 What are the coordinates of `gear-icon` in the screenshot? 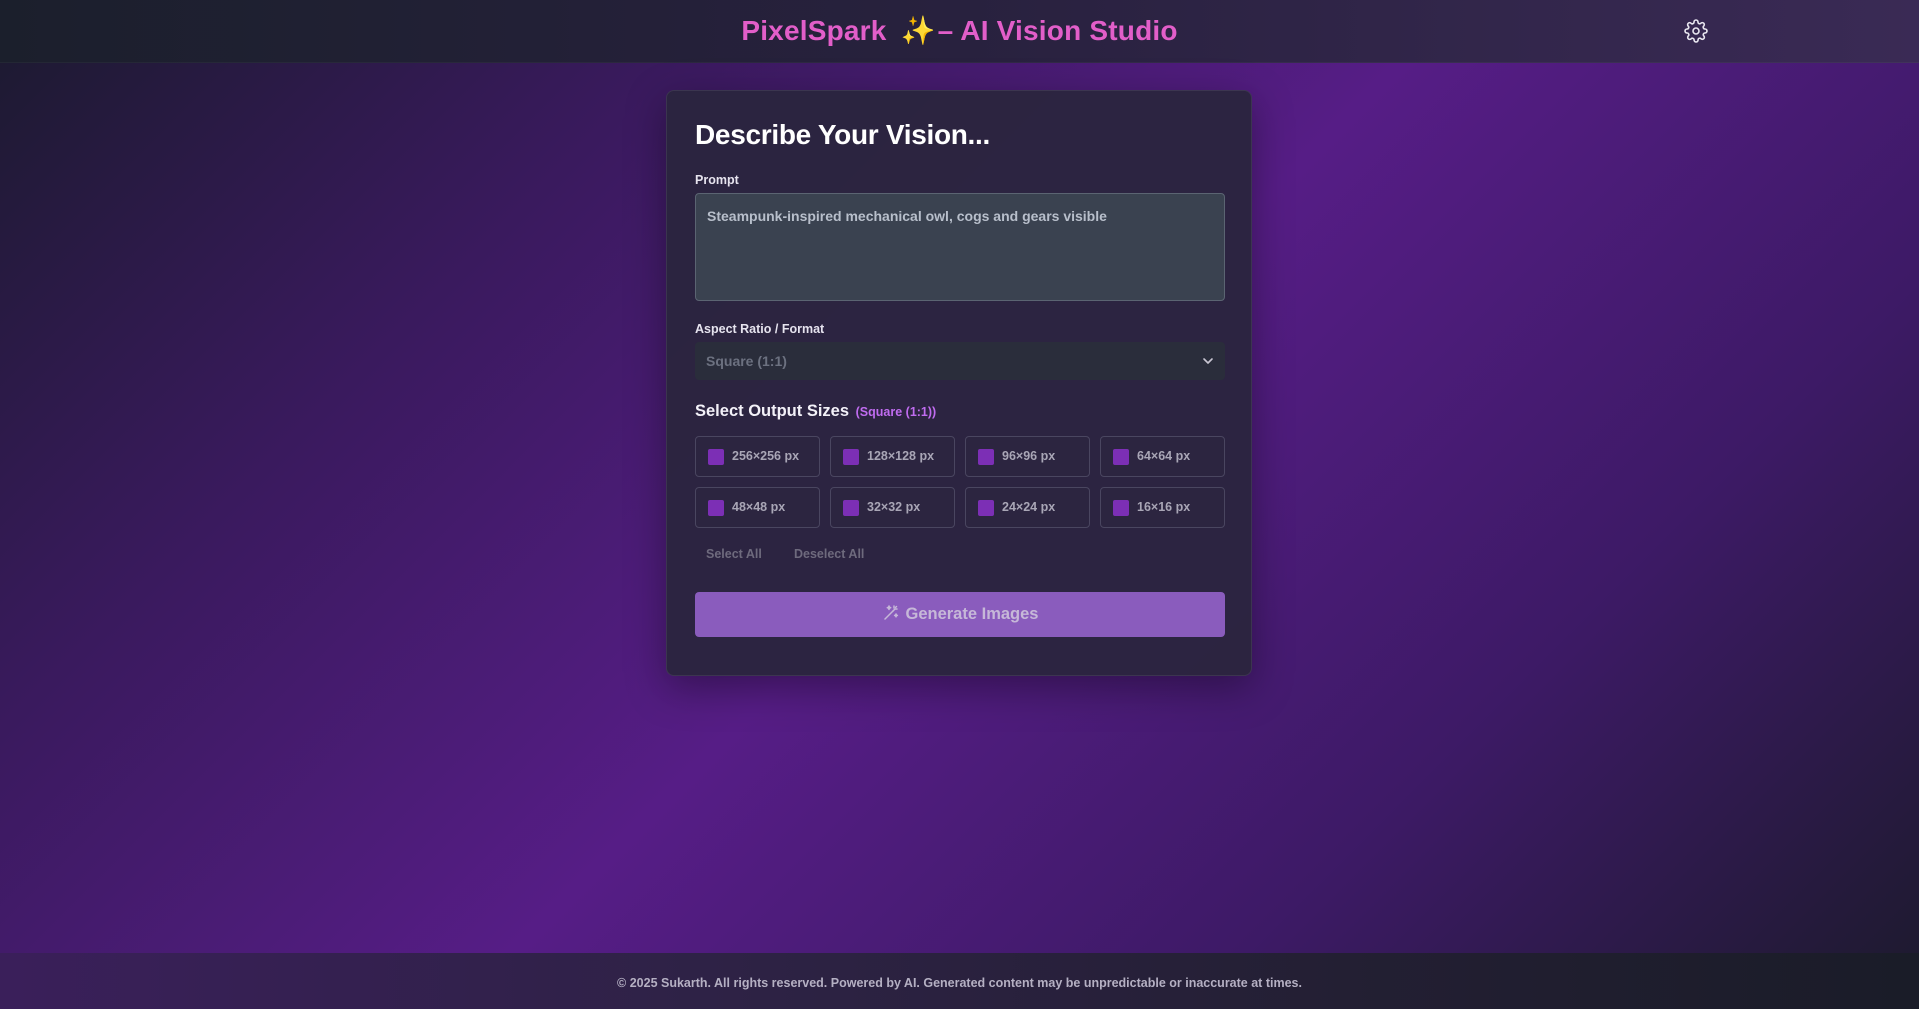 It's located at (1696, 31).